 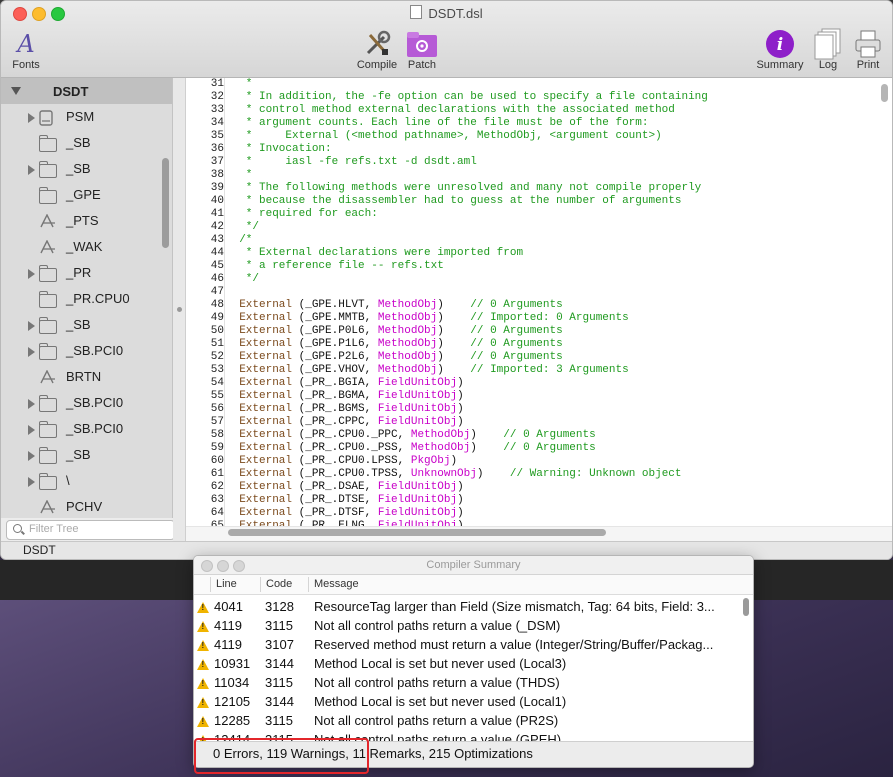 I want to click on code-line: * iasl -fe refs.txt -d dsdt.aml, so click(x=351, y=162).